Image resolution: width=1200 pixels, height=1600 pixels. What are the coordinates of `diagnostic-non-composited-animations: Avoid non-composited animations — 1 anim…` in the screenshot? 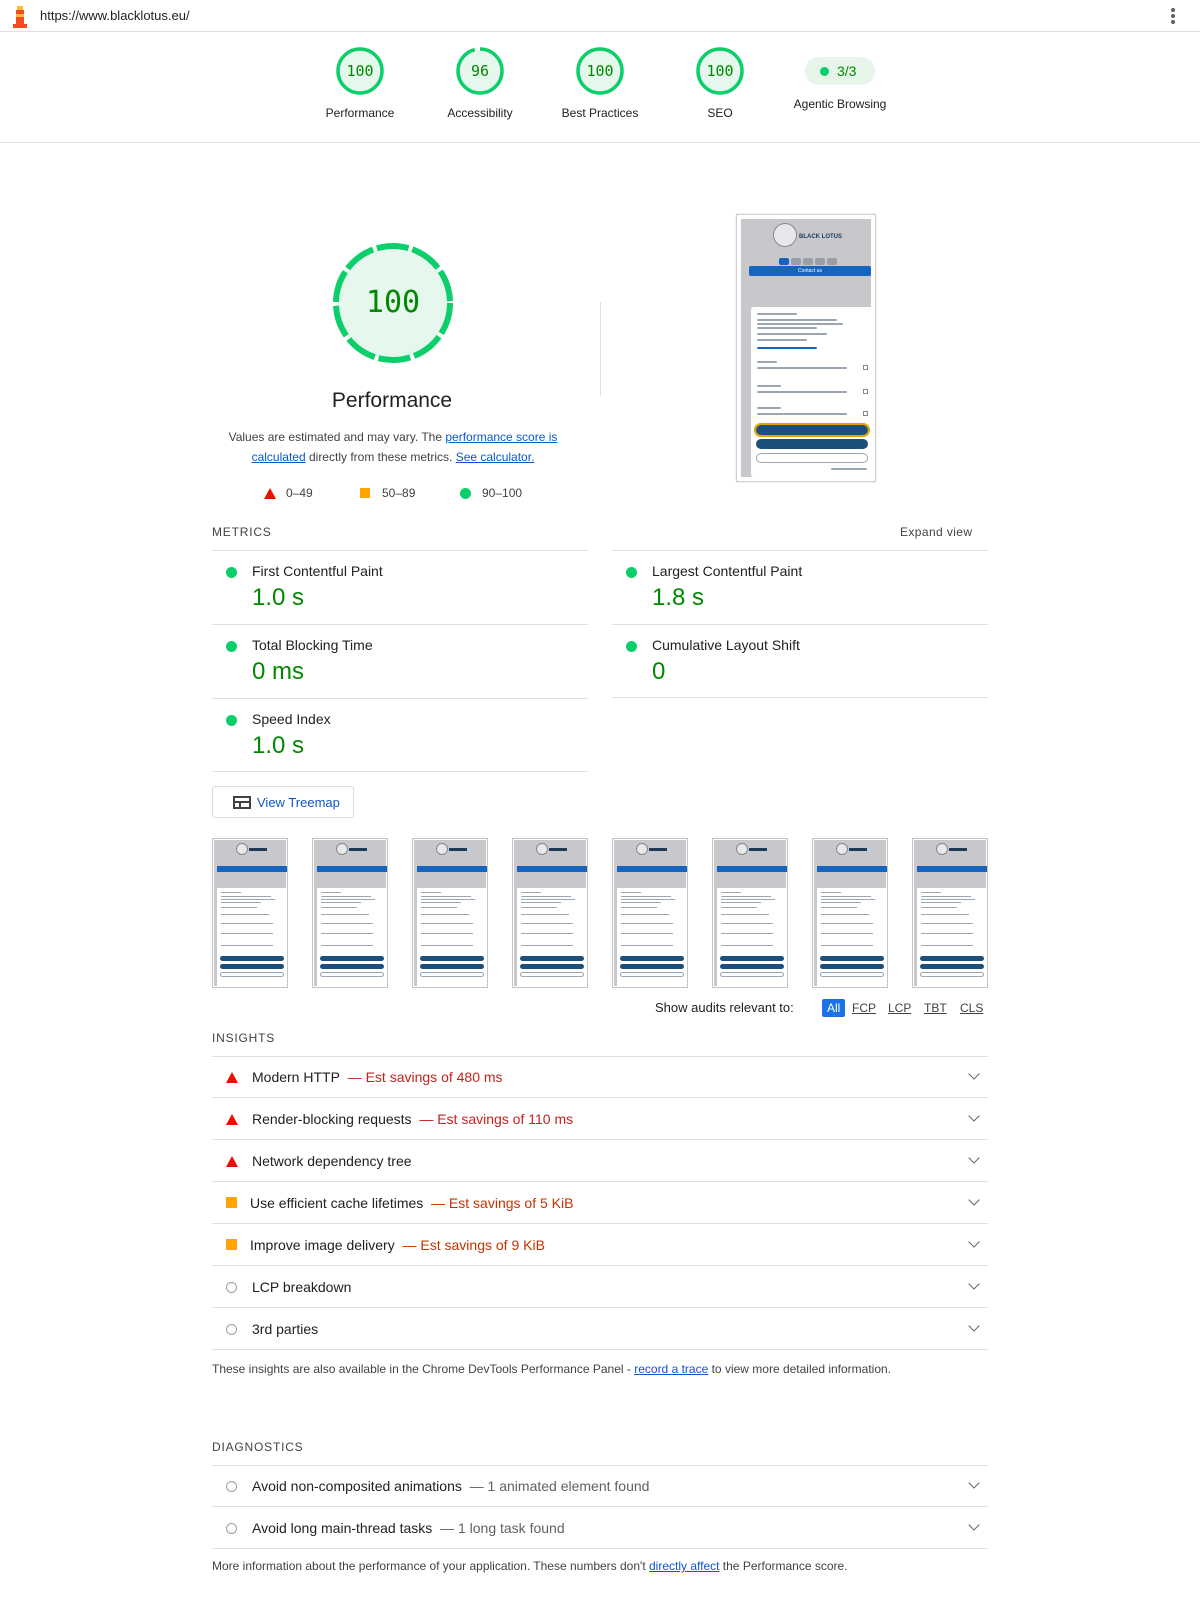 It's located at (600, 1486).